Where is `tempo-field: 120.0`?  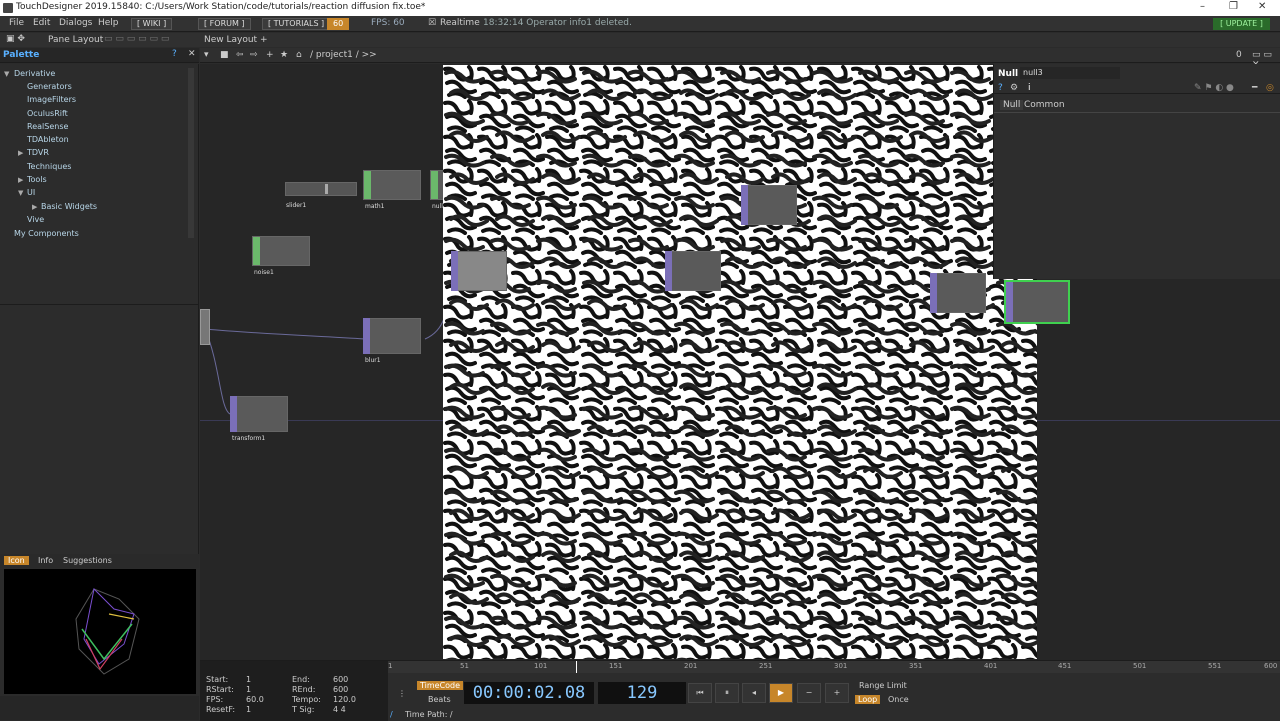 tempo-field: 120.0 is located at coordinates (344, 699).